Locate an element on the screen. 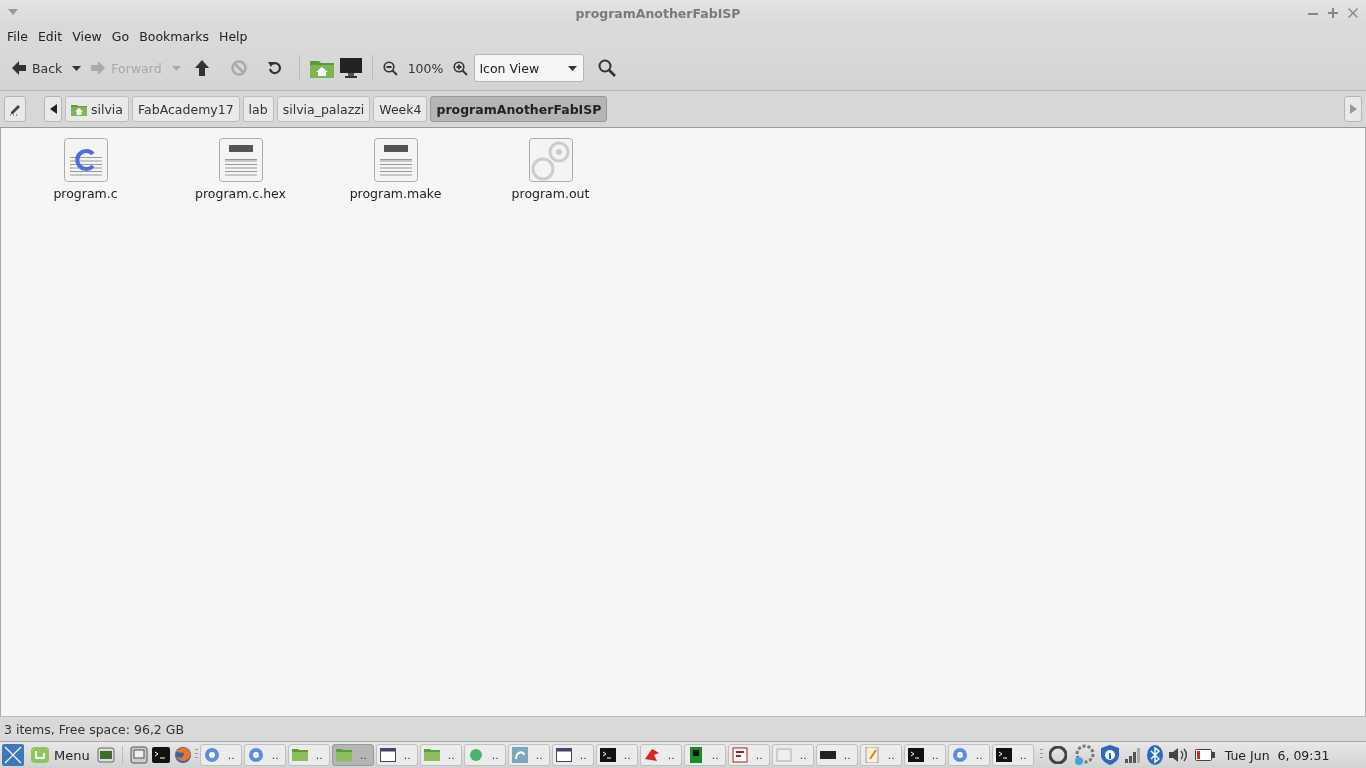  search-icon is located at coordinates (607, 68).